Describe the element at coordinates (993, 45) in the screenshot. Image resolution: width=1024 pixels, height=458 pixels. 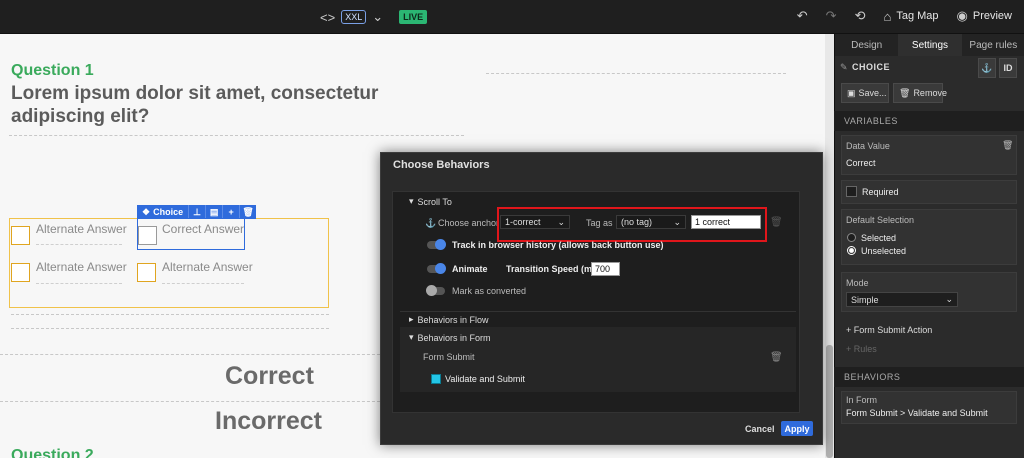
I see `tab-page-rules: Page rules` at that location.